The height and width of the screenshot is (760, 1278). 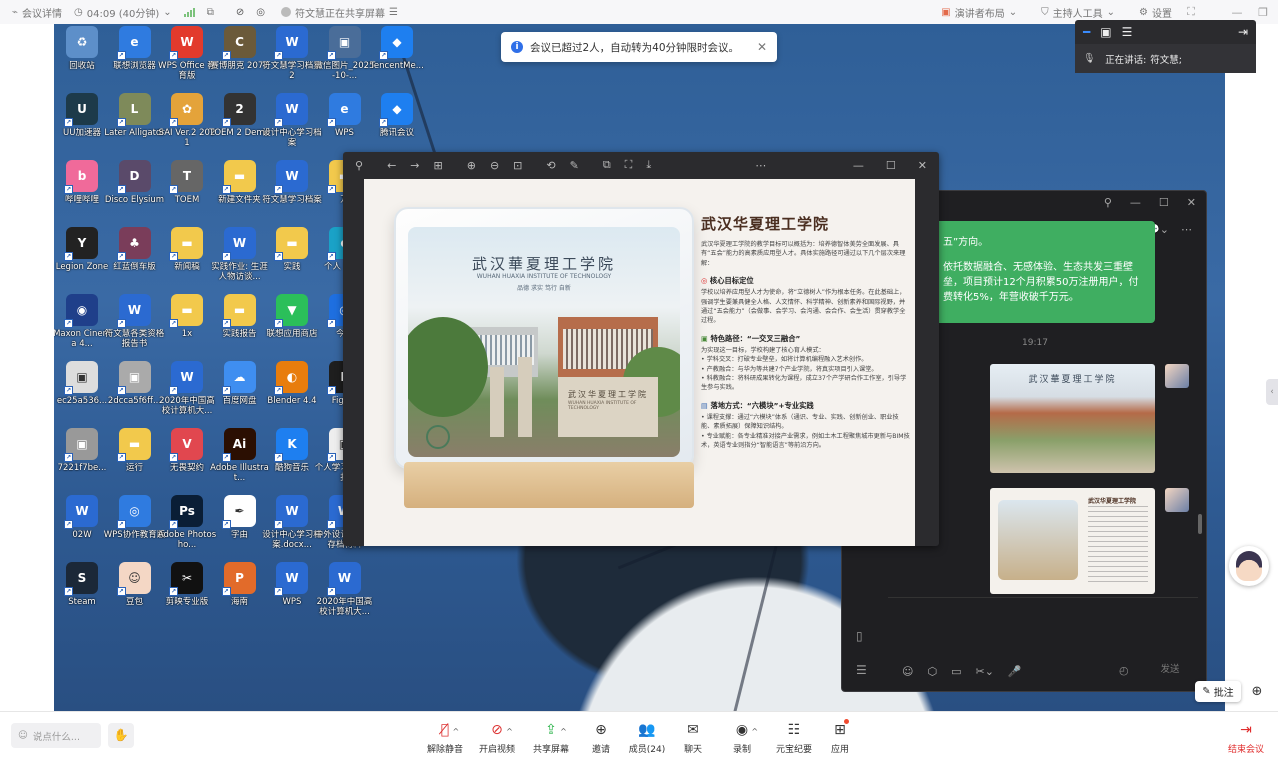 I want to click on collapse-icon: ⇥, so click(x=1243, y=32).